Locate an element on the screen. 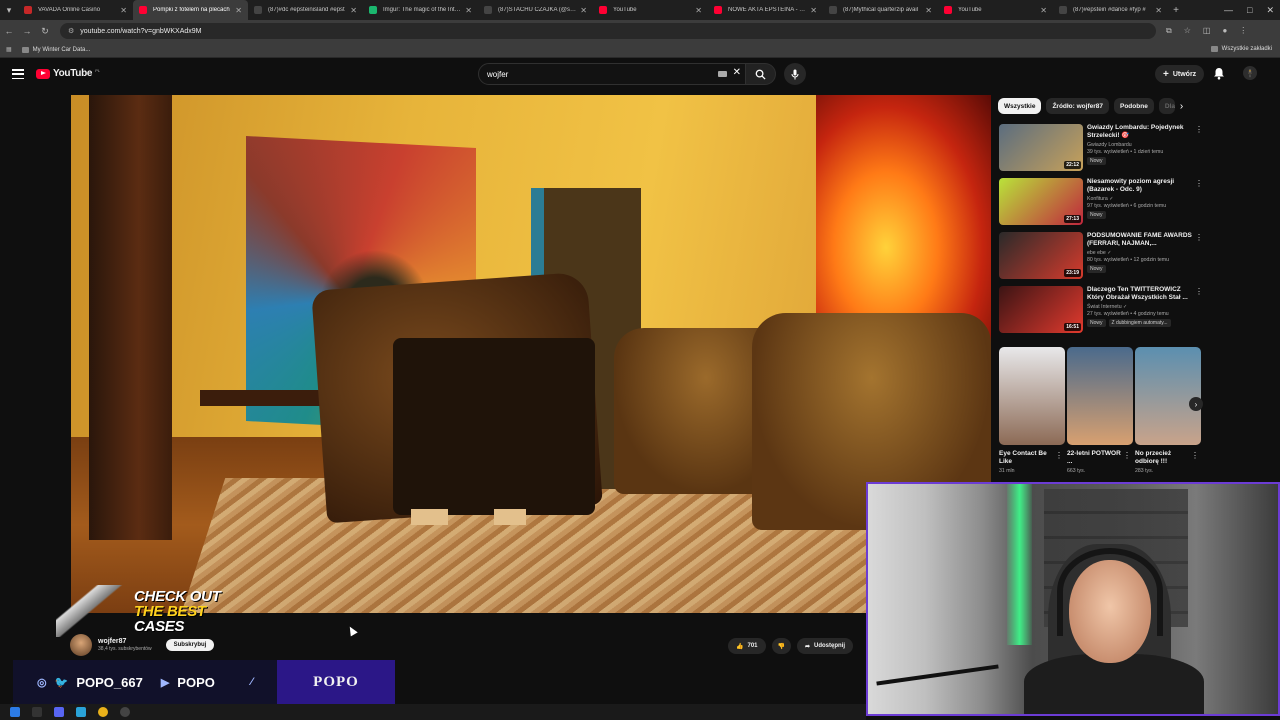  chrome-icon is located at coordinates (103, 712).